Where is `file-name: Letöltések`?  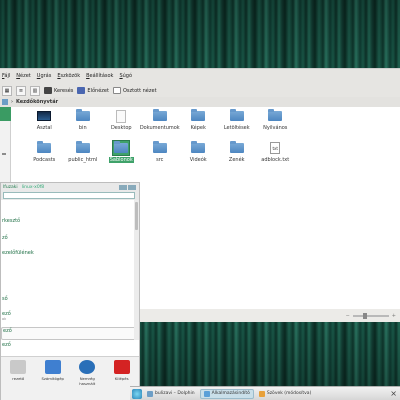 file-name: Letöltések is located at coordinates (236, 128).